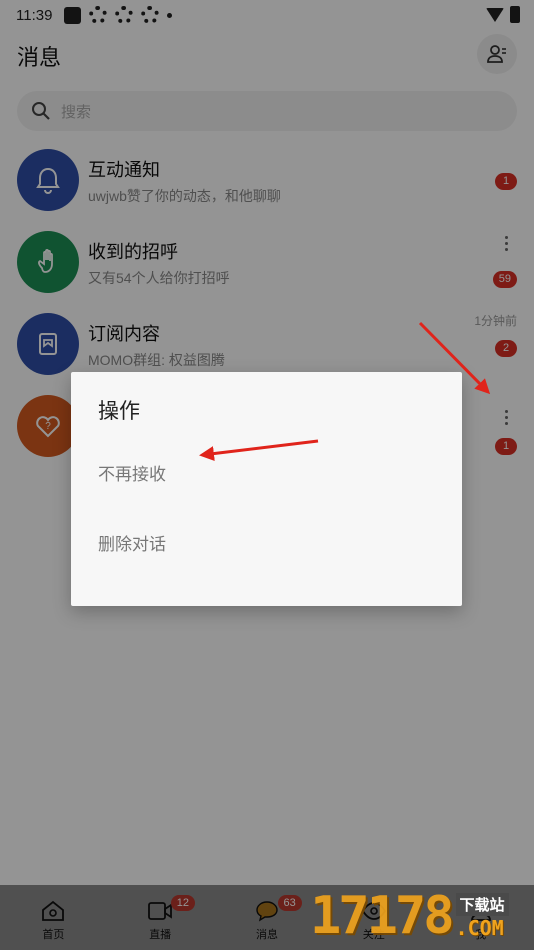  I want to click on watermark-number: 17178, so click(382, 916).